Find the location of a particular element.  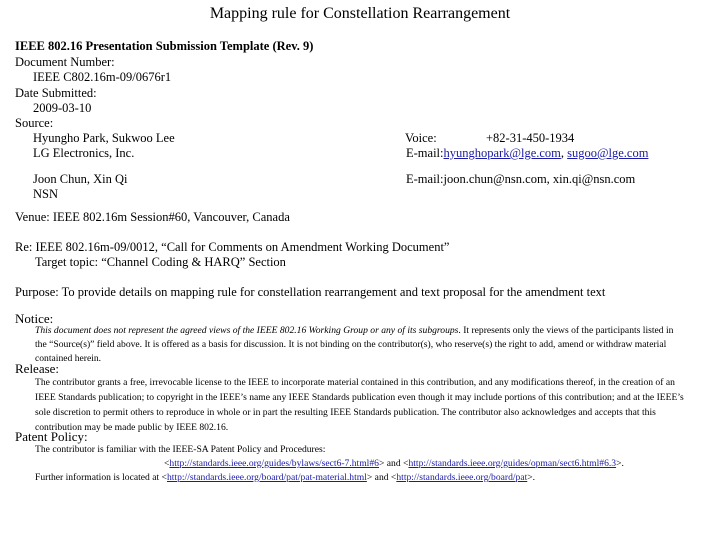

email-text-nsn: joon.chun@nsn.com, xin.qi@nsn.com is located at coordinates (539, 179).